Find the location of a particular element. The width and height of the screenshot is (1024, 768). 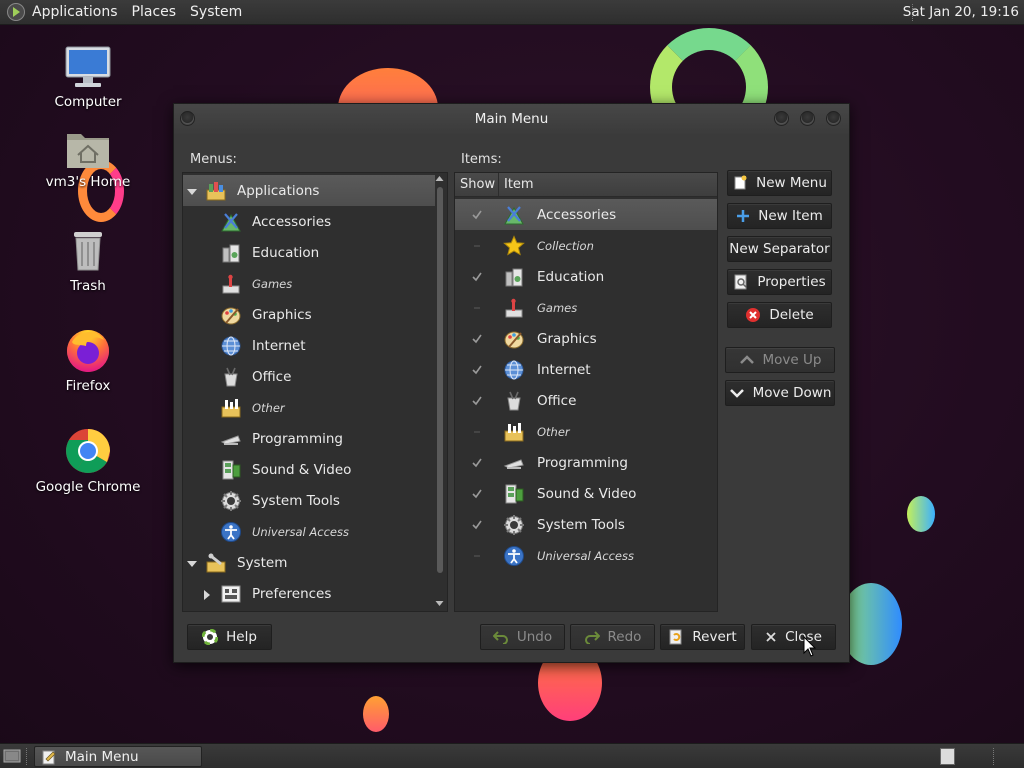

chrome-icon is located at coordinates (88, 451).